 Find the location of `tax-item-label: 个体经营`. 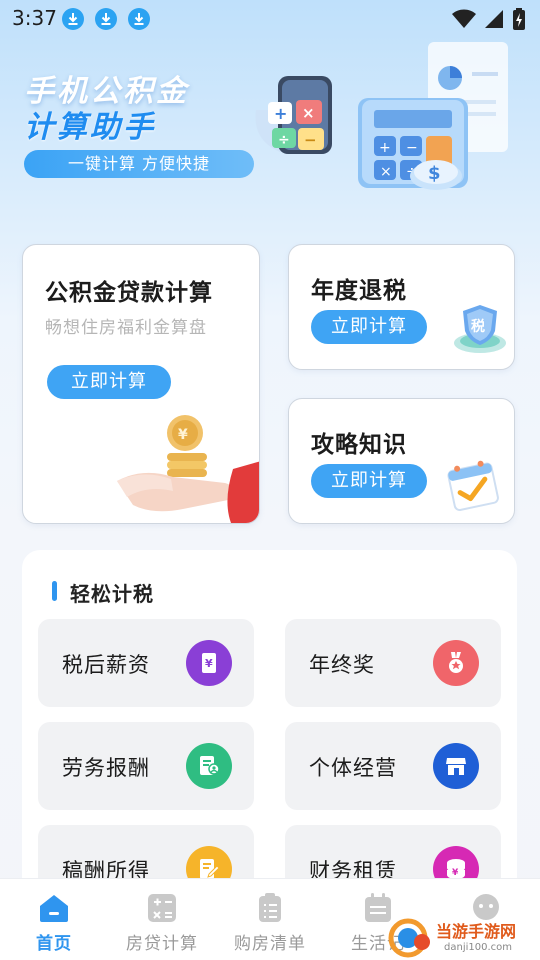

tax-item-label: 个体经营 is located at coordinates (353, 768).